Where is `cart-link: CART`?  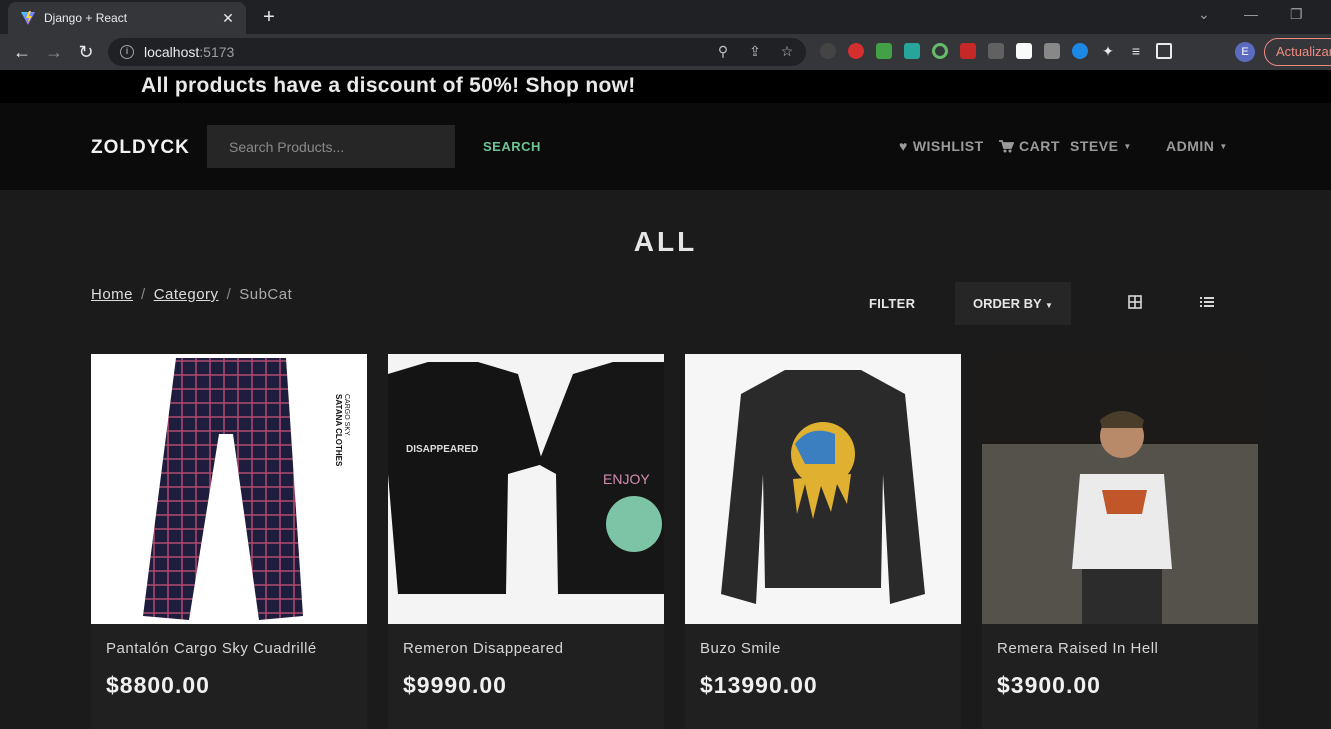
cart-link: CART is located at coordinates (1029, 146).